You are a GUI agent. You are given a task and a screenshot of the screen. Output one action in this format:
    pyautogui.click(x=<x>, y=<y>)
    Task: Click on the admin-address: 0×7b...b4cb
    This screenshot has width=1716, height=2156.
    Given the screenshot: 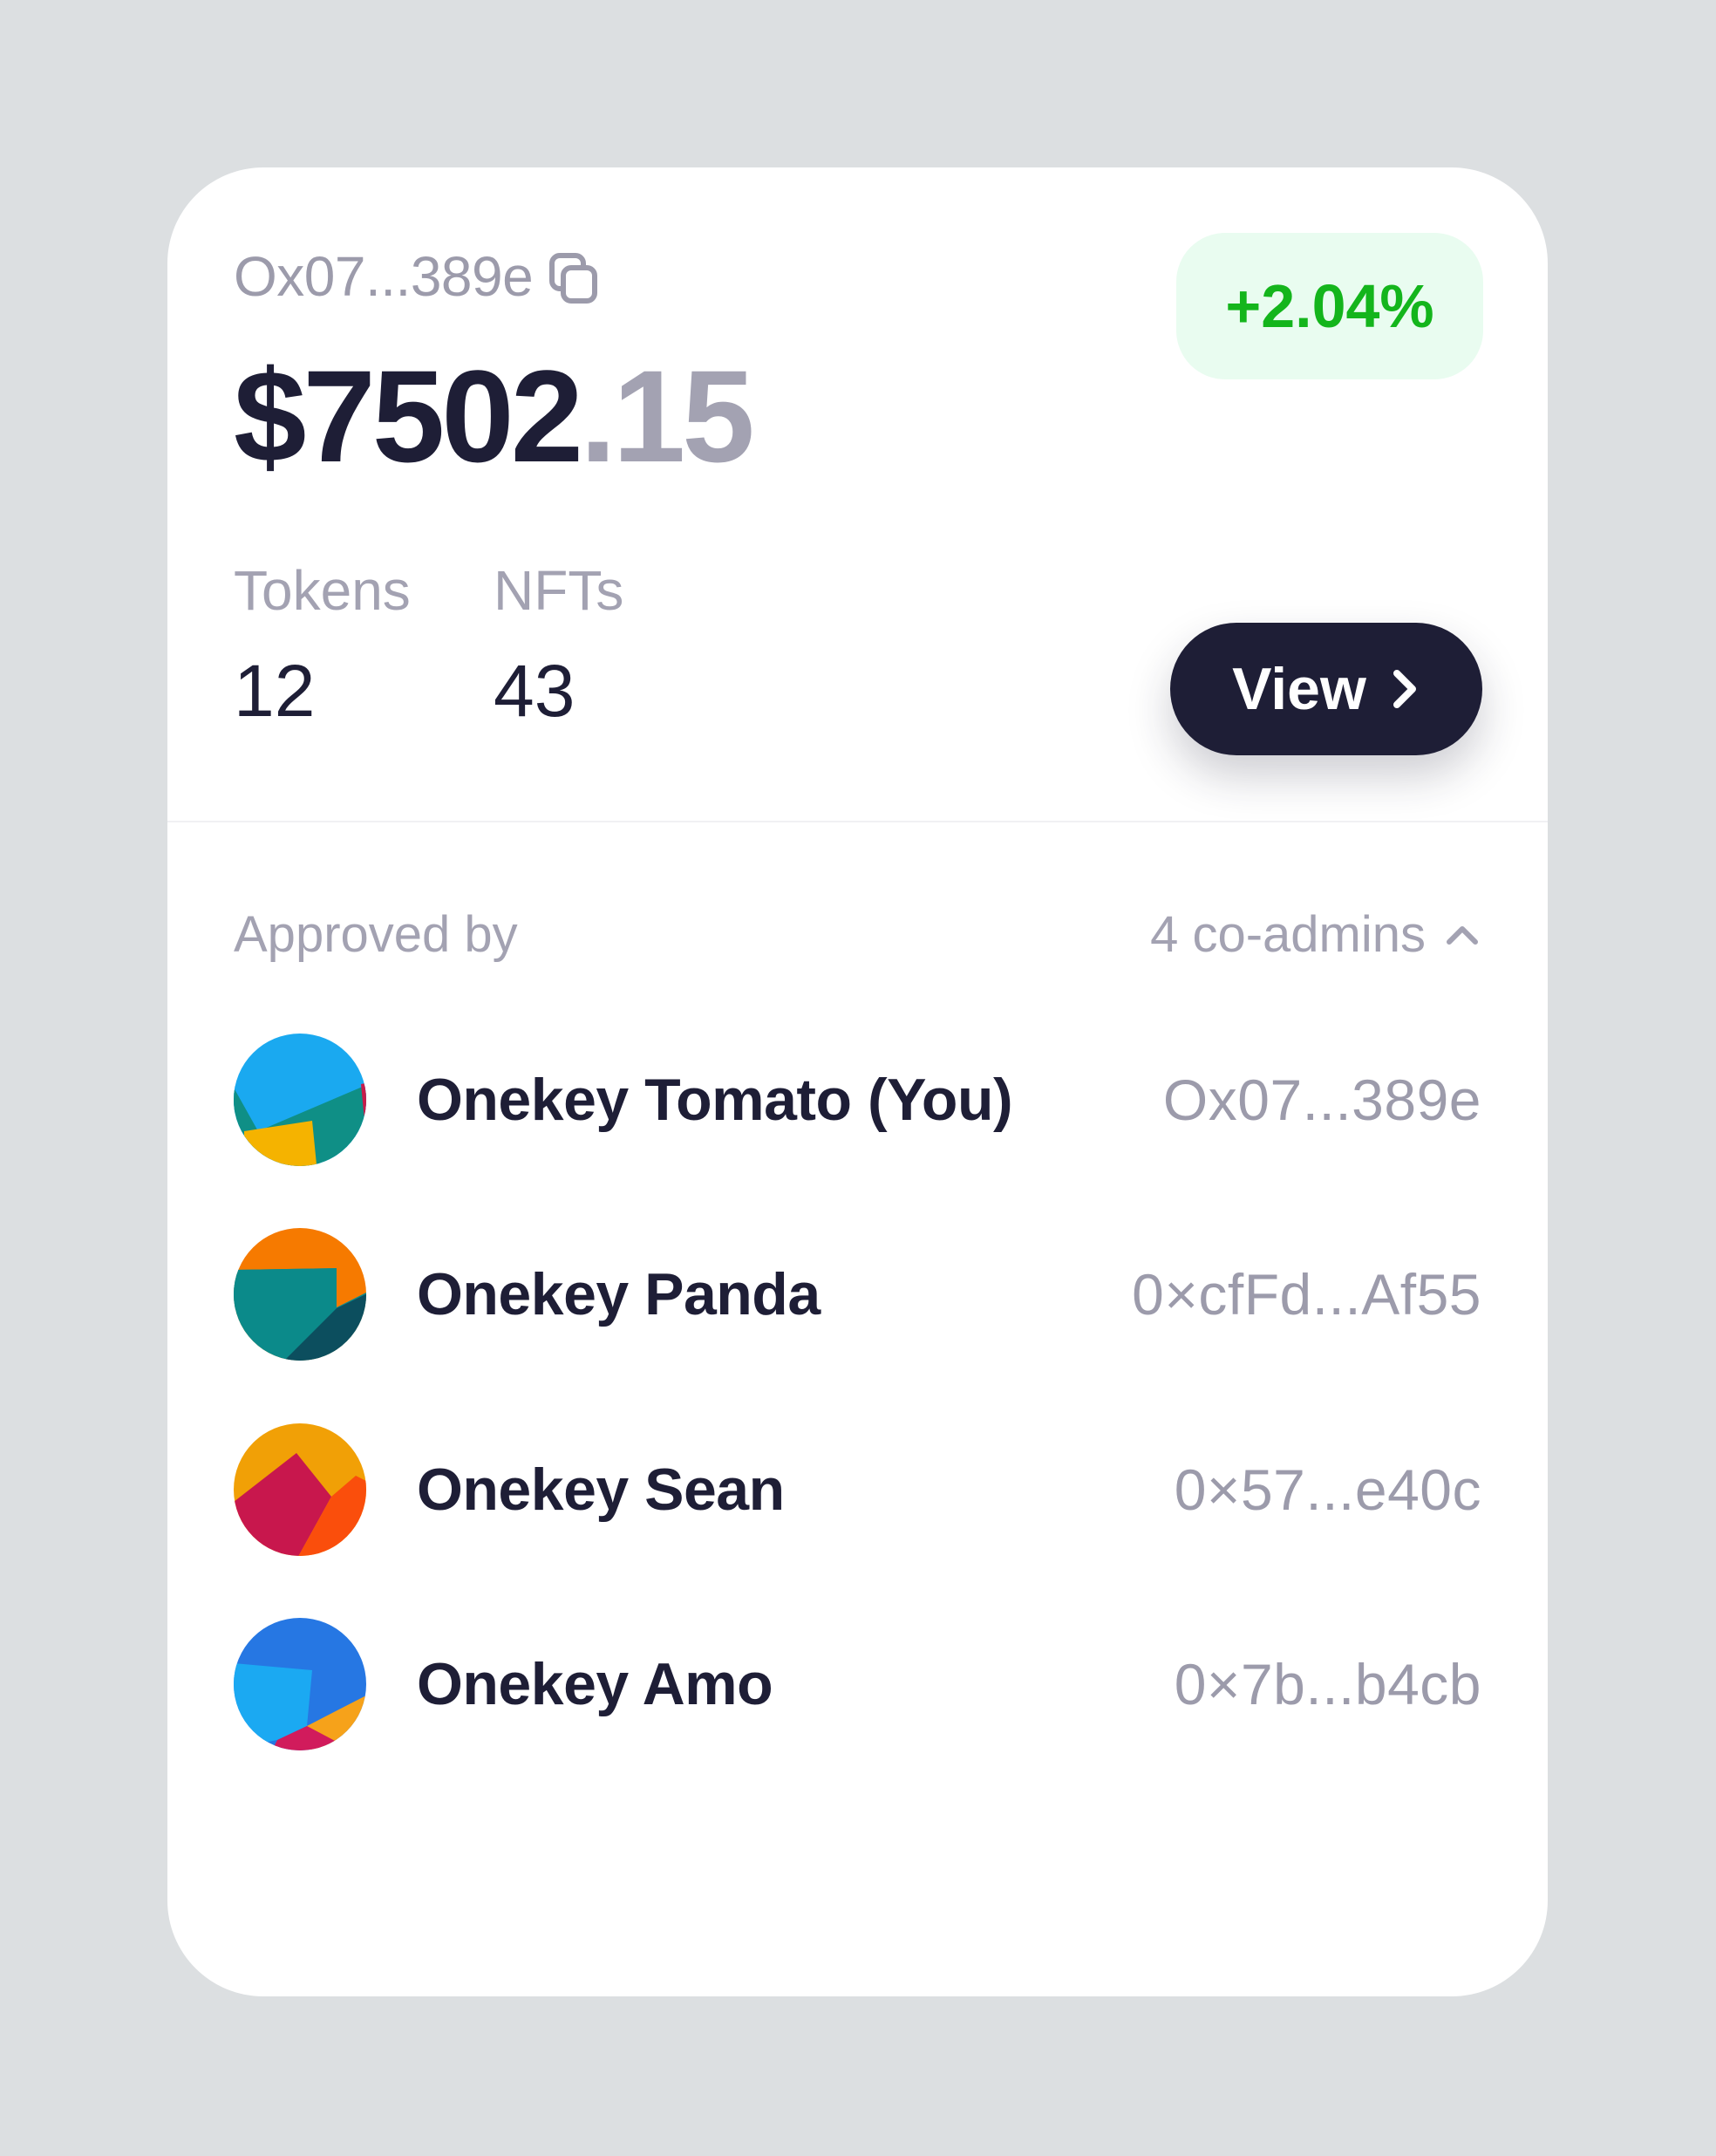 What is the action you would take?
    pyautogui.click(x=1327, y=1684)
    